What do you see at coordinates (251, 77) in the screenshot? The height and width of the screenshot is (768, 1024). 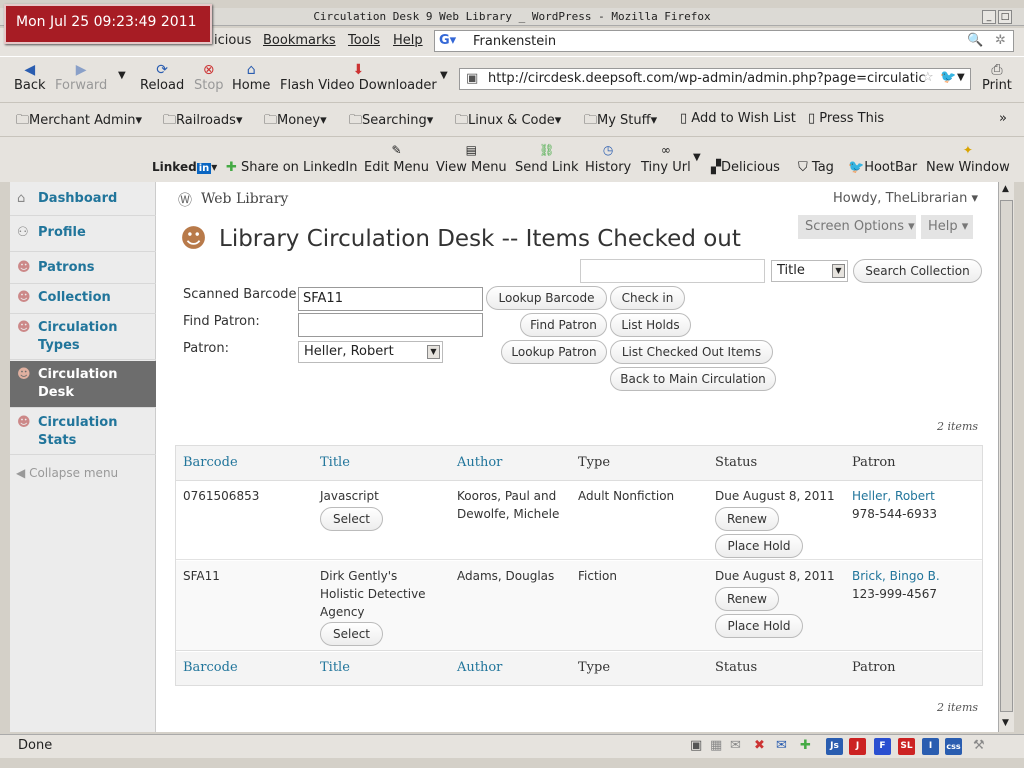 I see `home-button: ⌂ Home` at bounding box center [251, 77].